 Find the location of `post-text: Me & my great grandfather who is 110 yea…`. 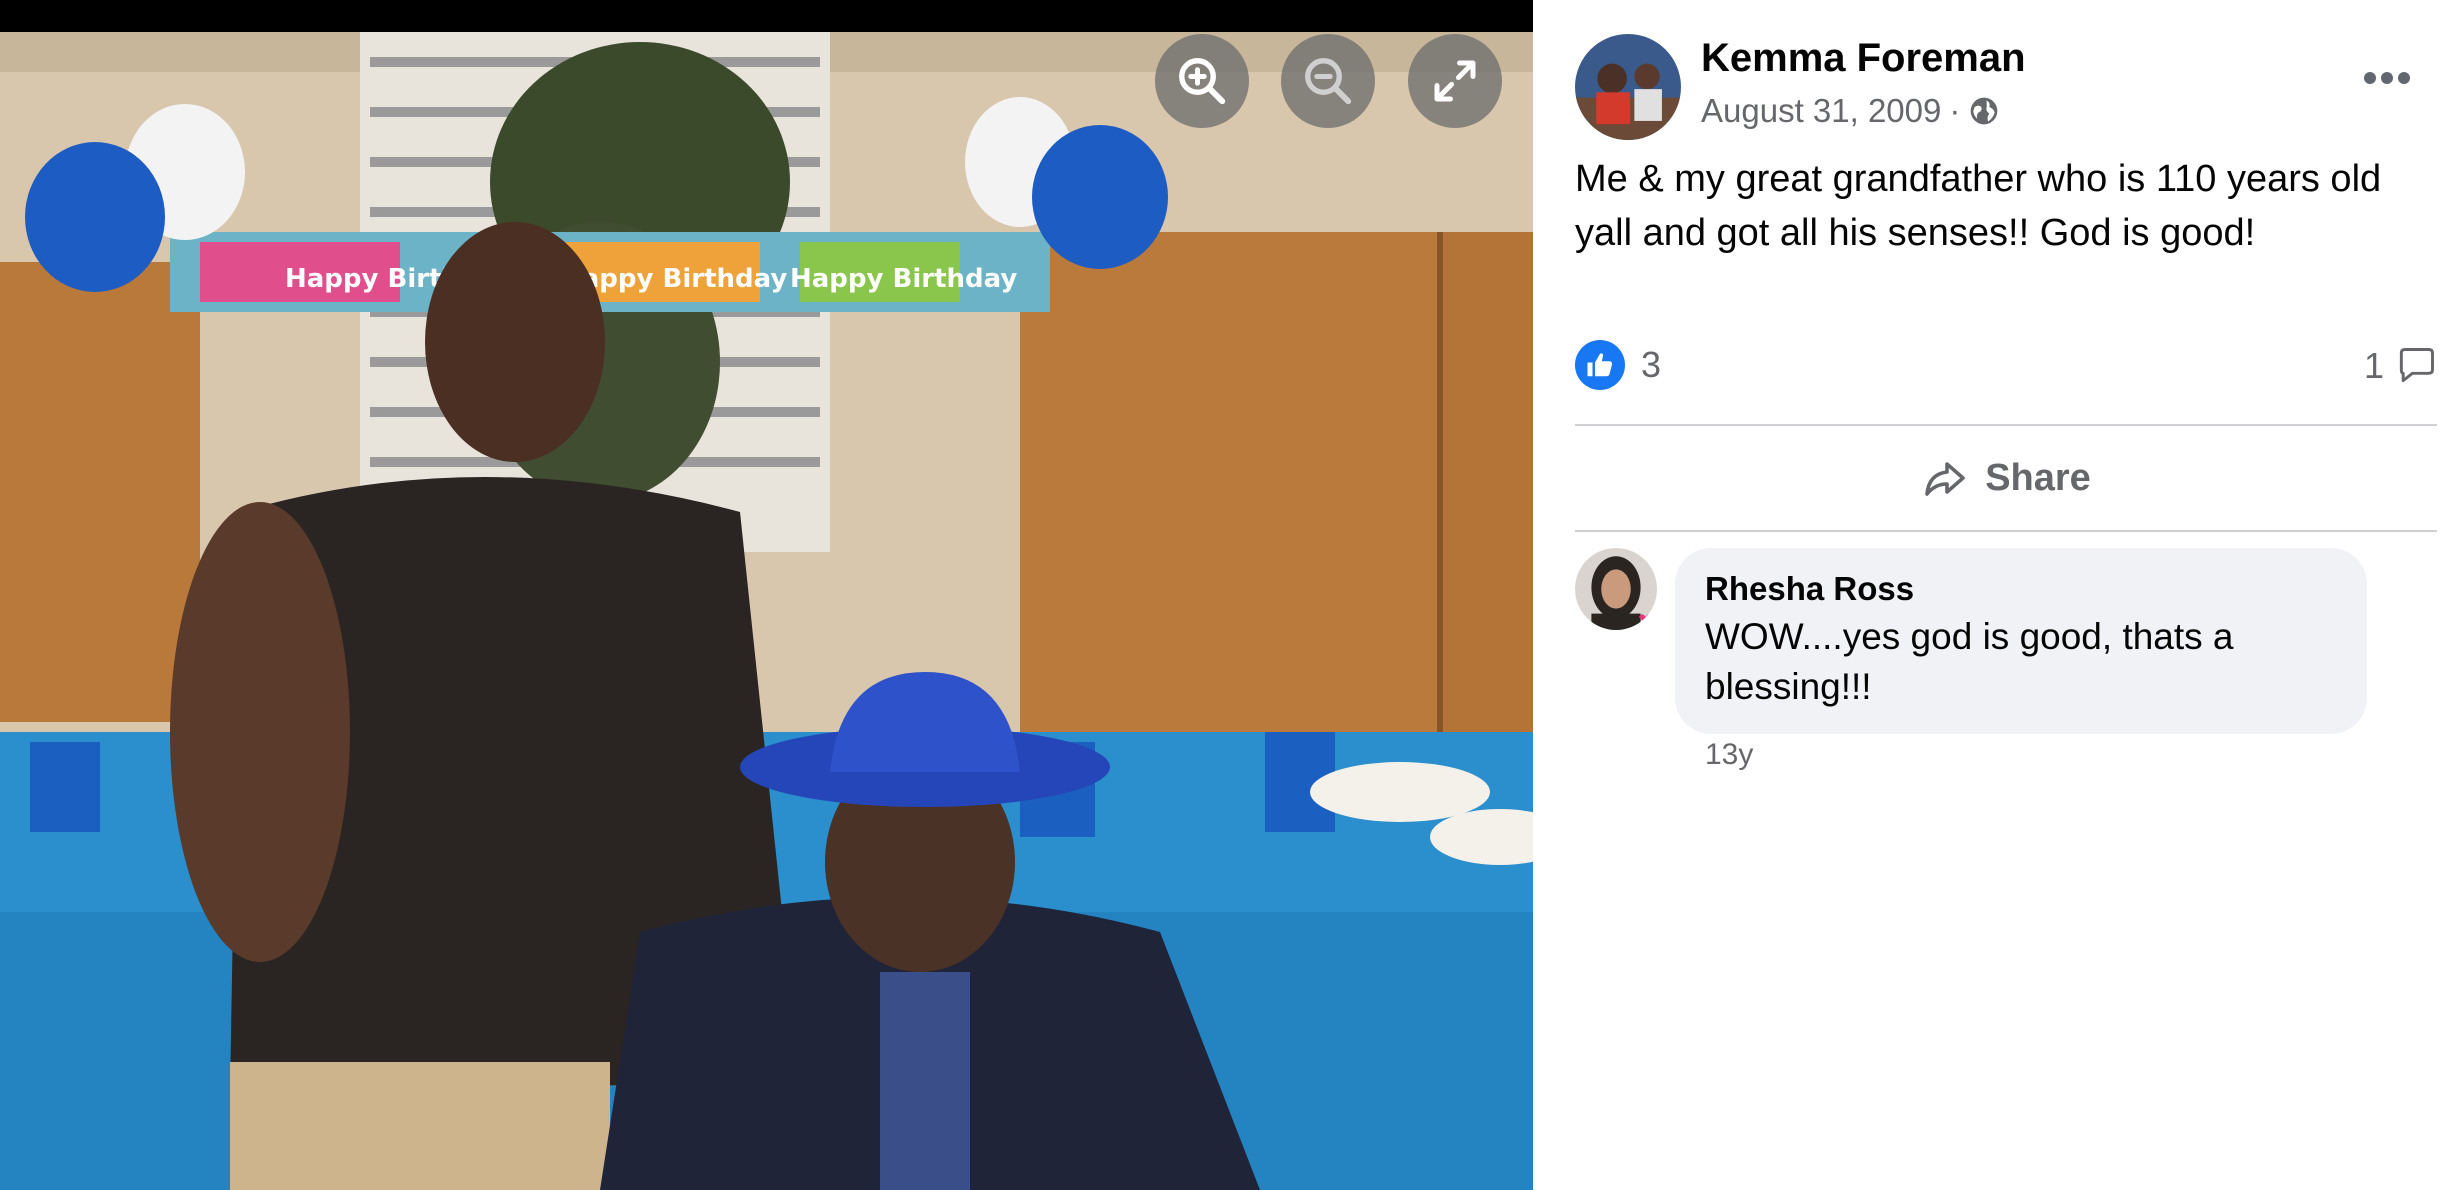

post-text: Me & my great grandfather who is 110 yea… is located at coordinates (1978, 206).